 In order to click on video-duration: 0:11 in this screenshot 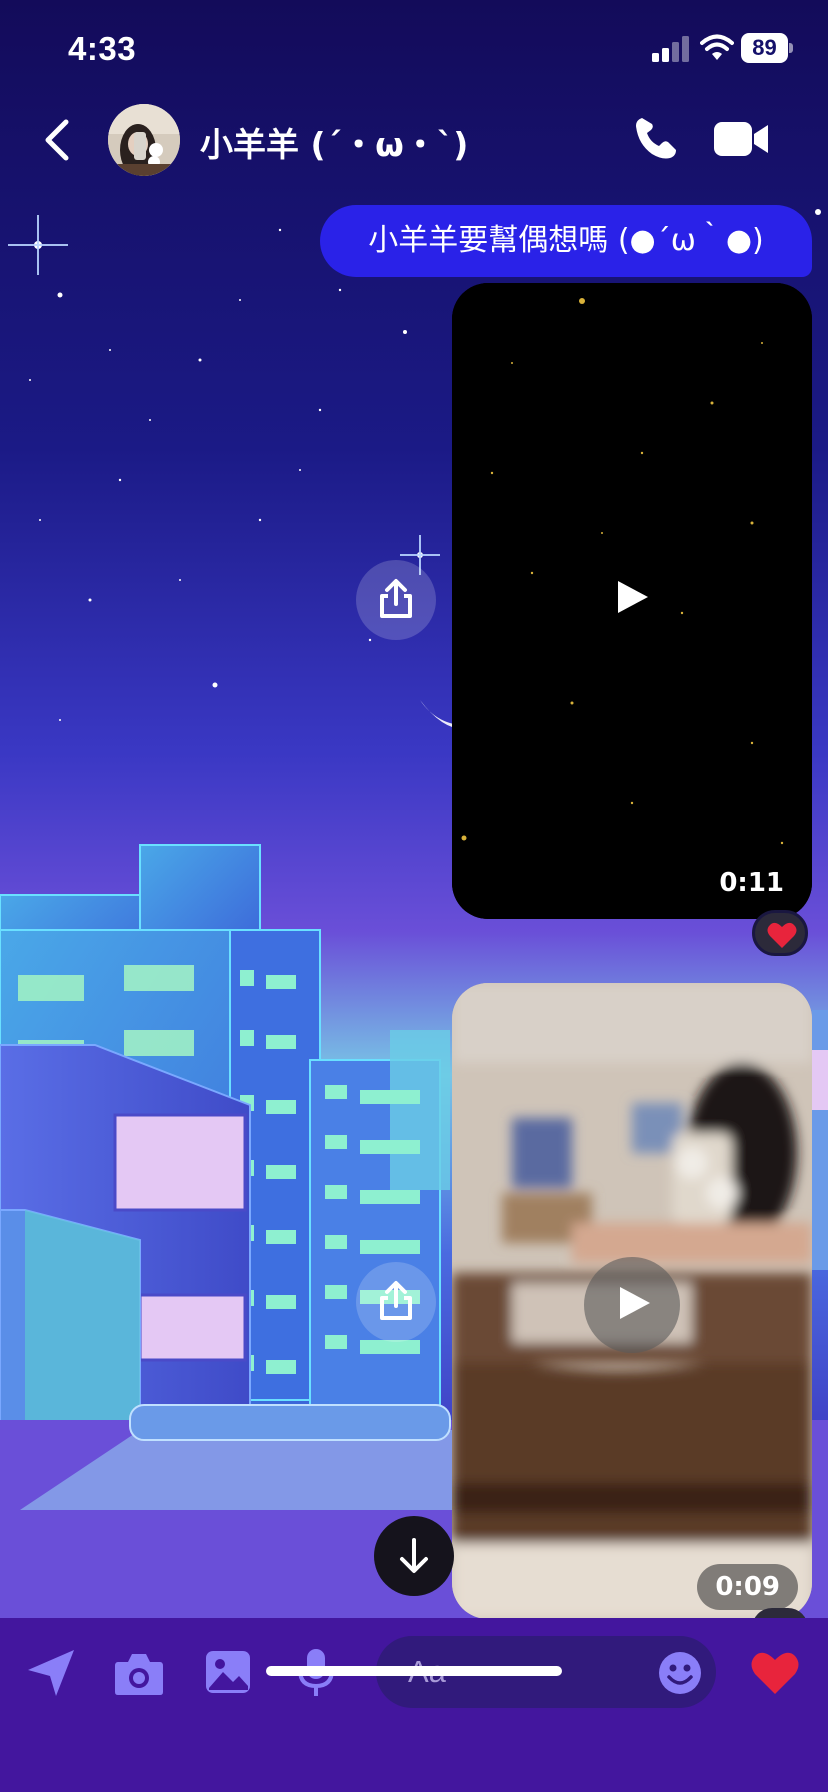, I will do `click(751, 883)`.